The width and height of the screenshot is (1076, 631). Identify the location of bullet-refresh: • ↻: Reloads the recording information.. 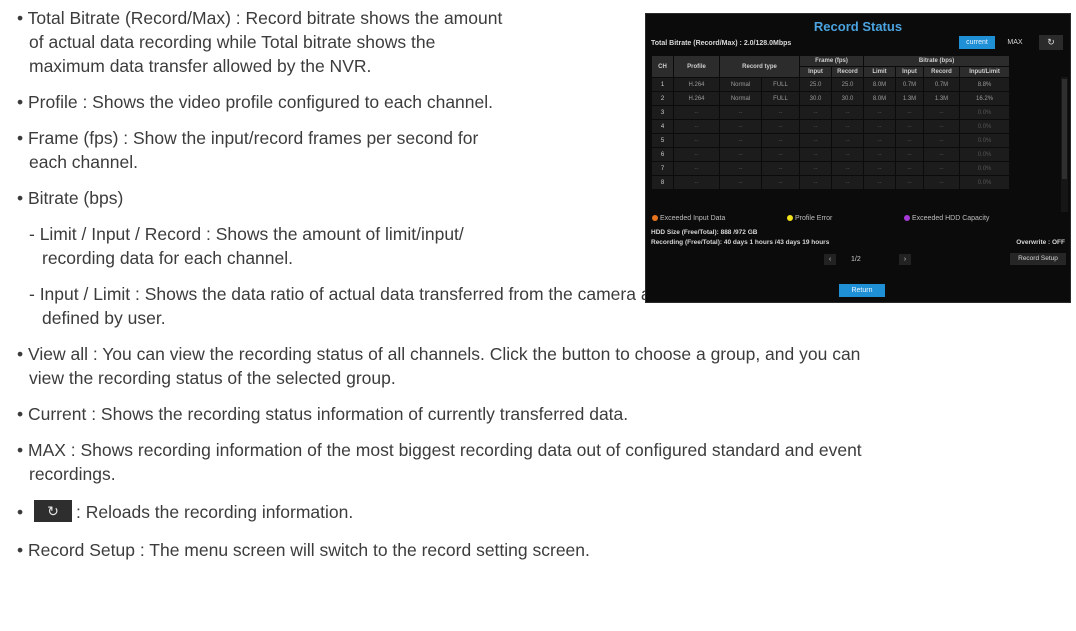
(185, 512).